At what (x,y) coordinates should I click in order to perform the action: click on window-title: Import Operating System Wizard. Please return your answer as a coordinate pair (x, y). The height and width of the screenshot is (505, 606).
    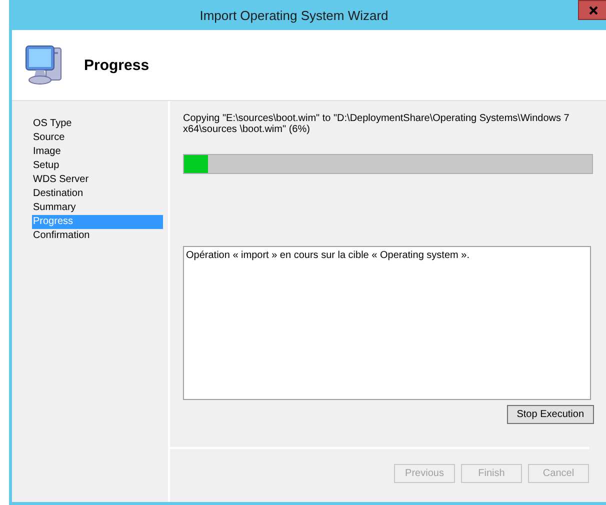
    Looking at the image, I should click on (294, 15).